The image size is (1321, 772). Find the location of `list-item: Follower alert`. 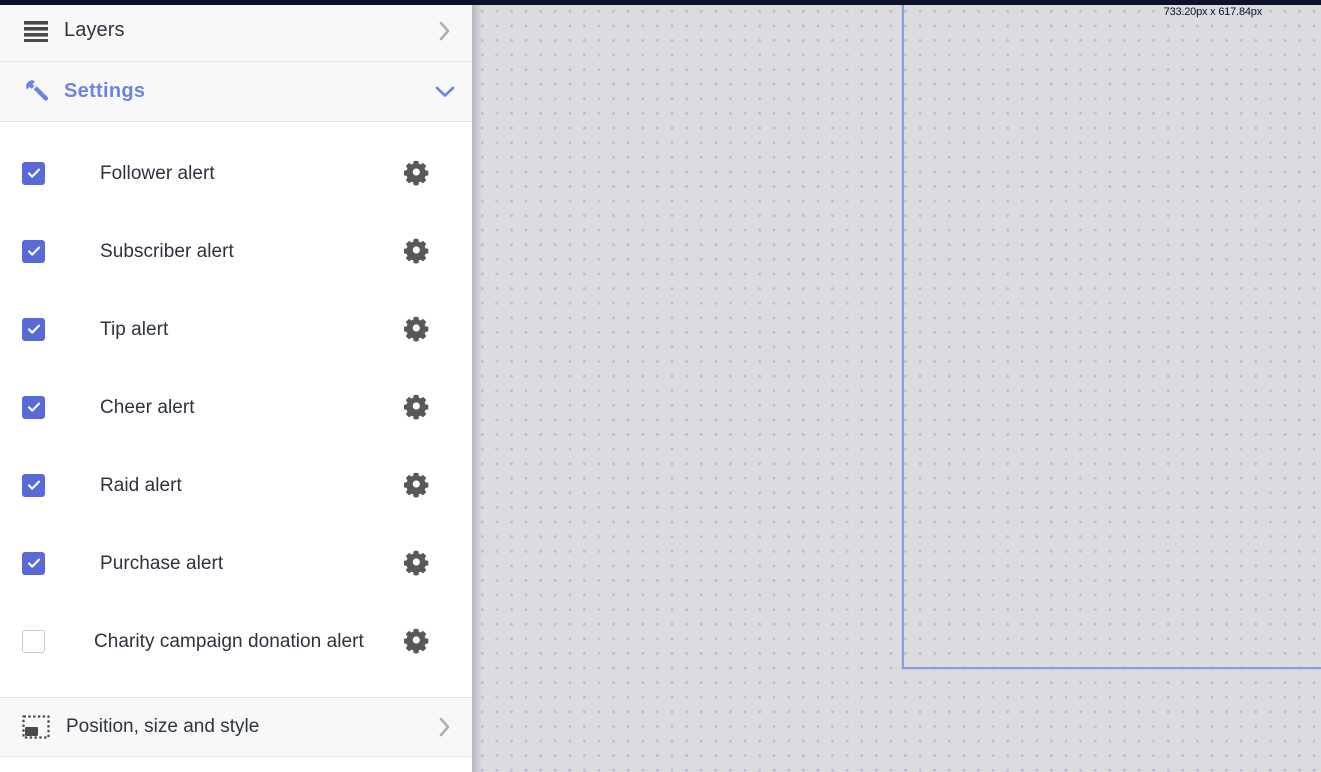

list-item: Follower alert is located at coordinates (236, 173).